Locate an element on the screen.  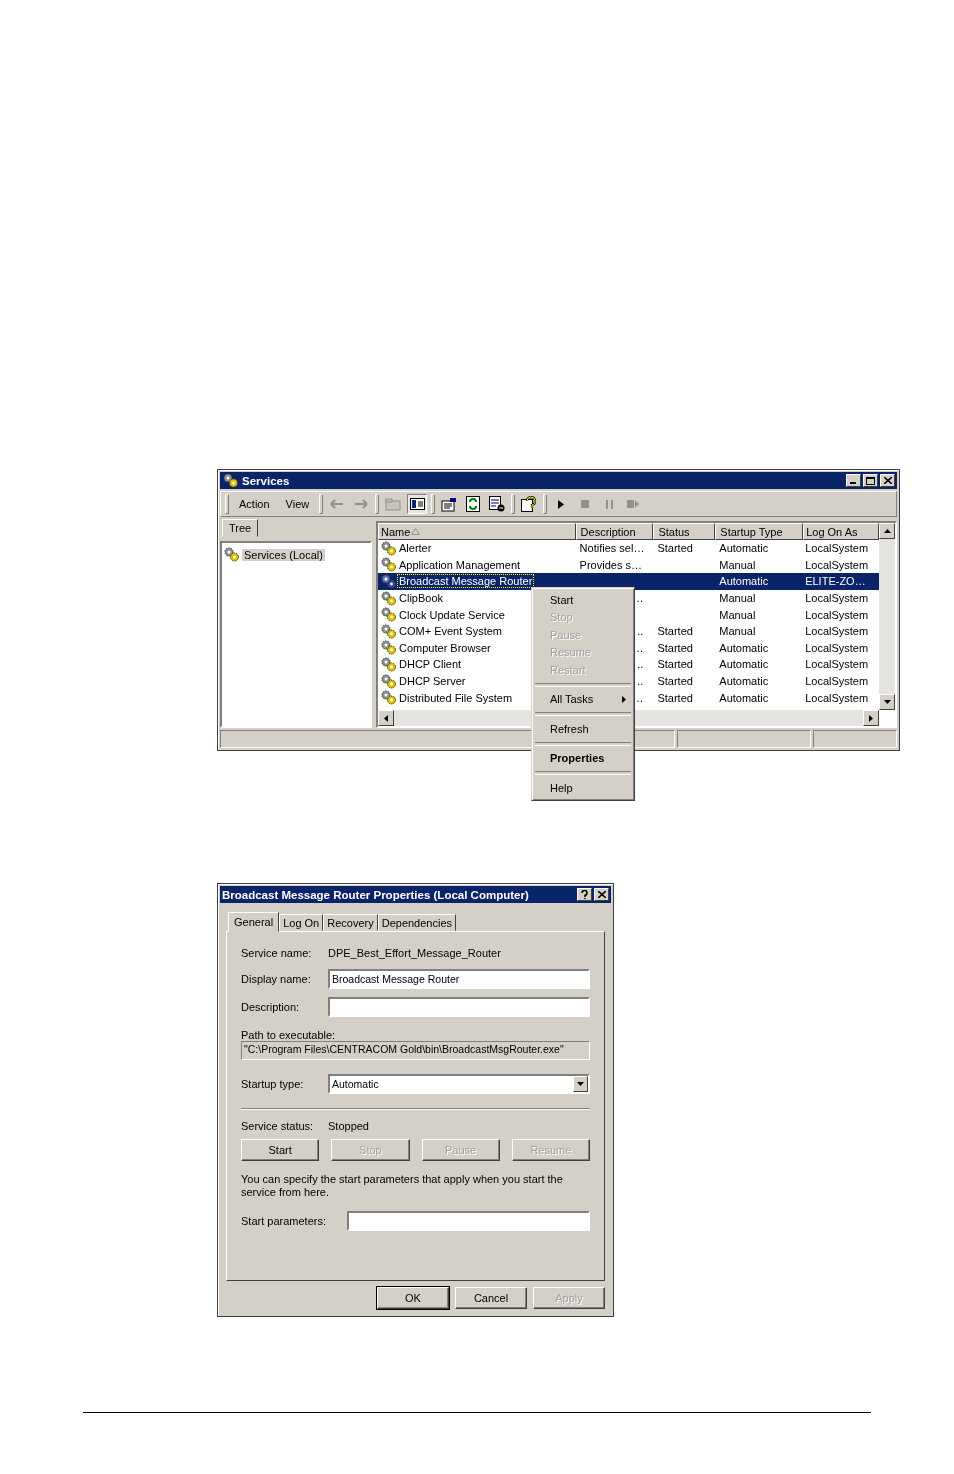
menu-item: Action is located at coordinates (254, 504).